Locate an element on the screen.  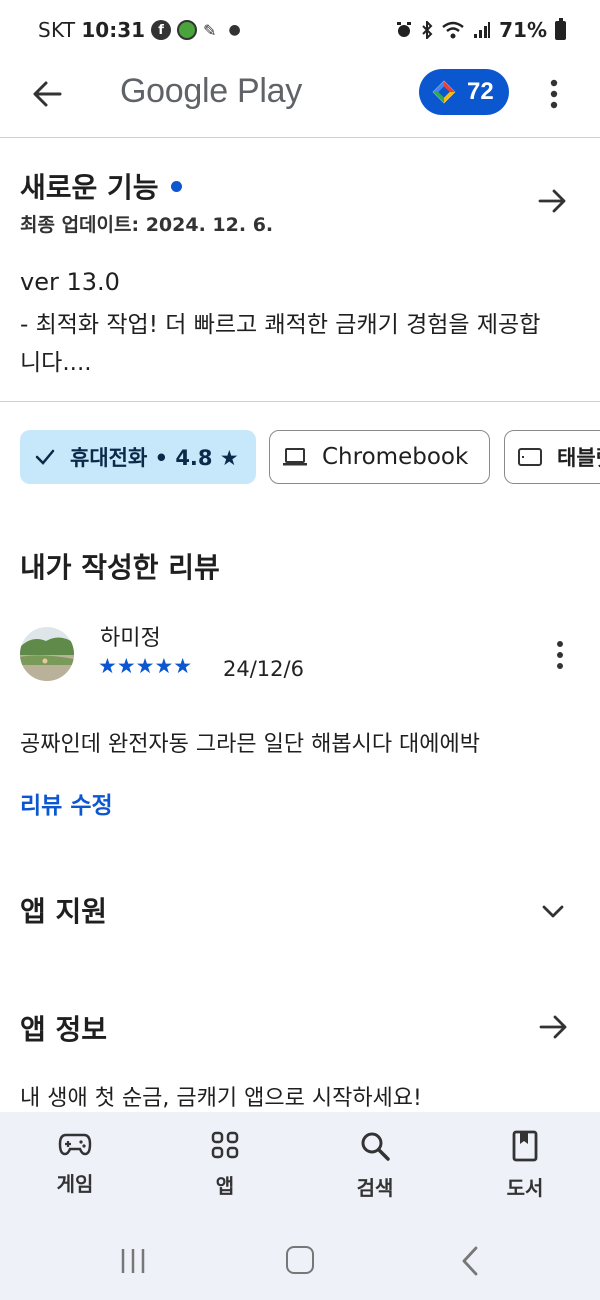
alarm-icon is located at coordinates (404, 29).